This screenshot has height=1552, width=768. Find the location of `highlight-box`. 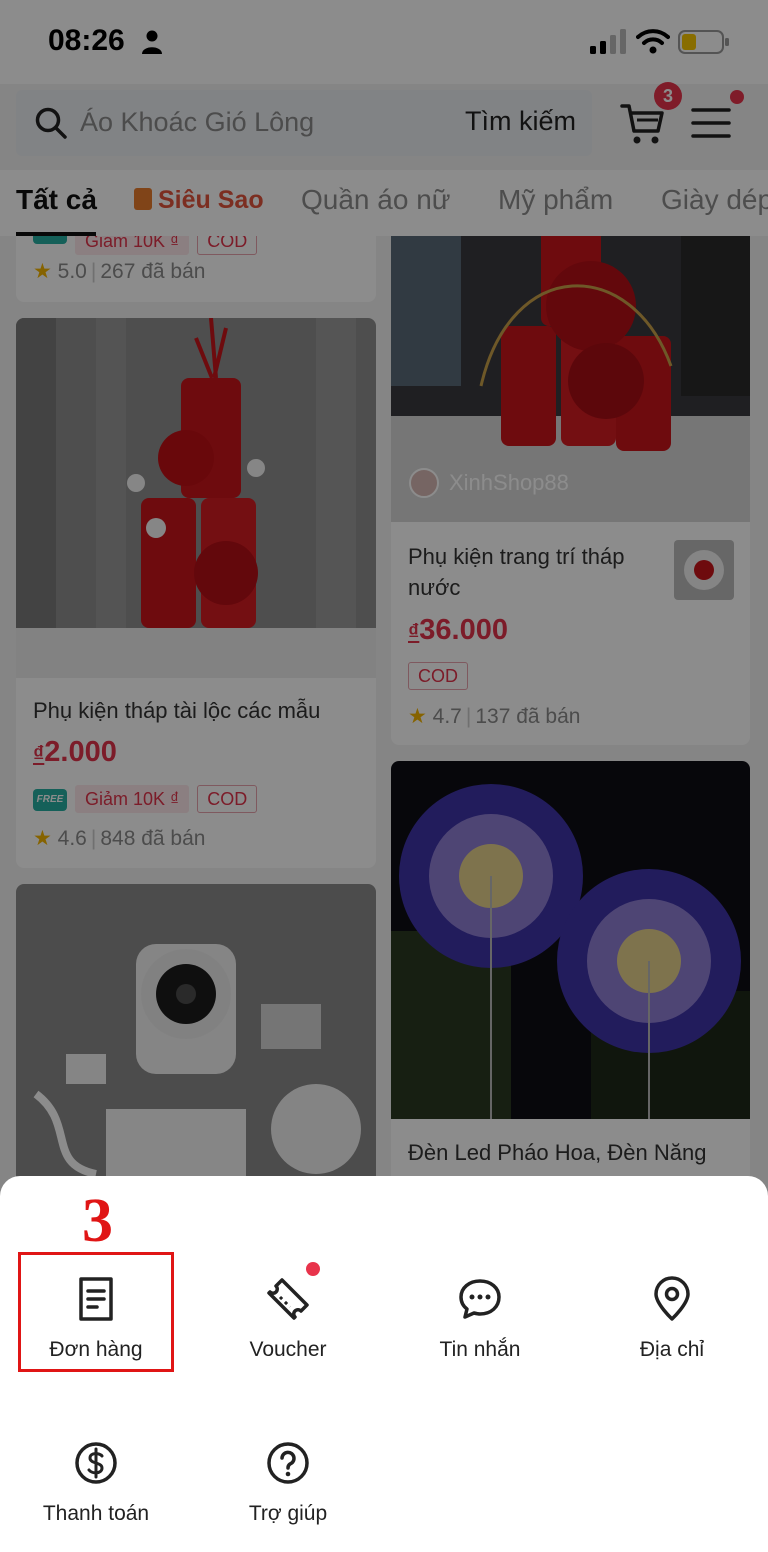

highlight-box is located at coordinates (96, 1312).